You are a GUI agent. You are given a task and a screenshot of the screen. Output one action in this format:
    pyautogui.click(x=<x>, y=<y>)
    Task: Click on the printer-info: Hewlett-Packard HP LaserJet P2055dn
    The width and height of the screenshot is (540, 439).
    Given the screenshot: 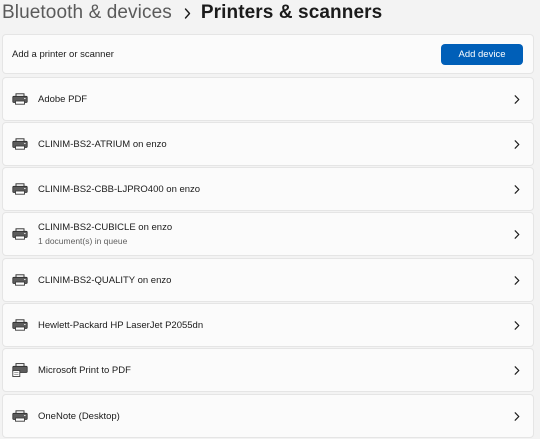 What is the action you would take?
    pyautogui.click(x=120, y=325)
    